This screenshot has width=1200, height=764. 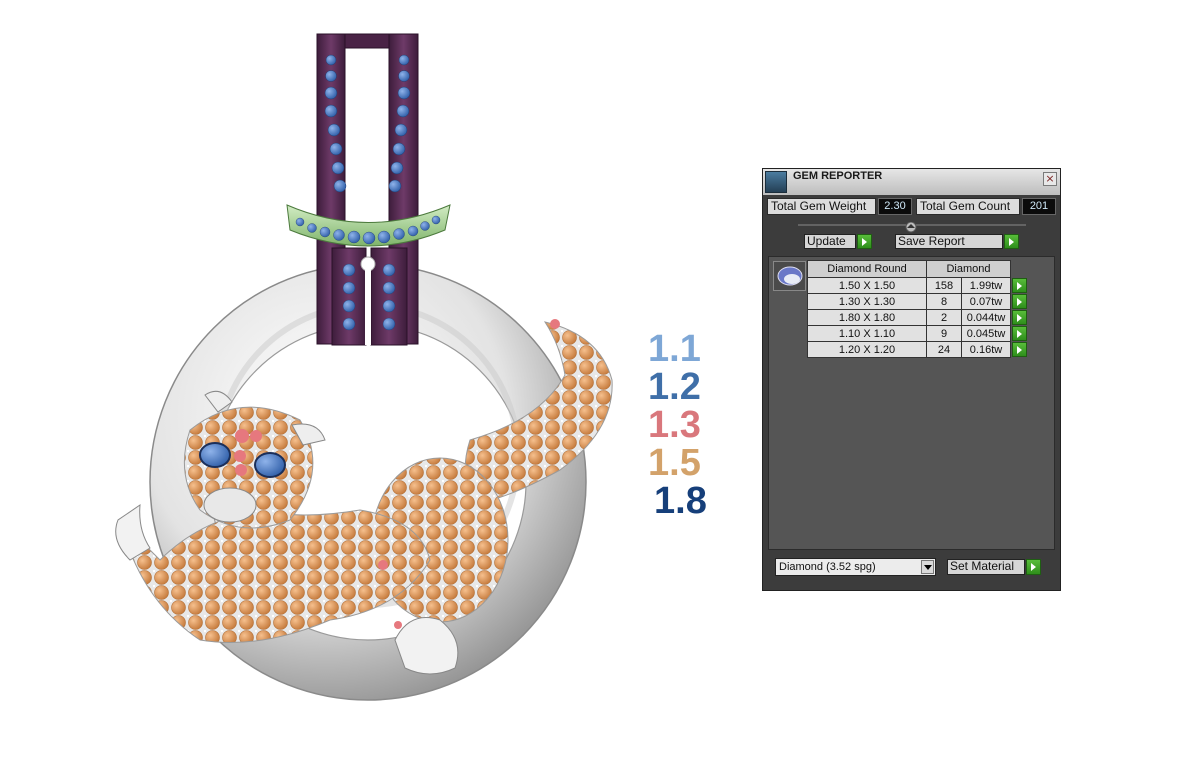 What do you see at coordinates (986, 349) in the screenshot?
I see `gem-weight: 0.16tw` at bounding box center [986, 349].